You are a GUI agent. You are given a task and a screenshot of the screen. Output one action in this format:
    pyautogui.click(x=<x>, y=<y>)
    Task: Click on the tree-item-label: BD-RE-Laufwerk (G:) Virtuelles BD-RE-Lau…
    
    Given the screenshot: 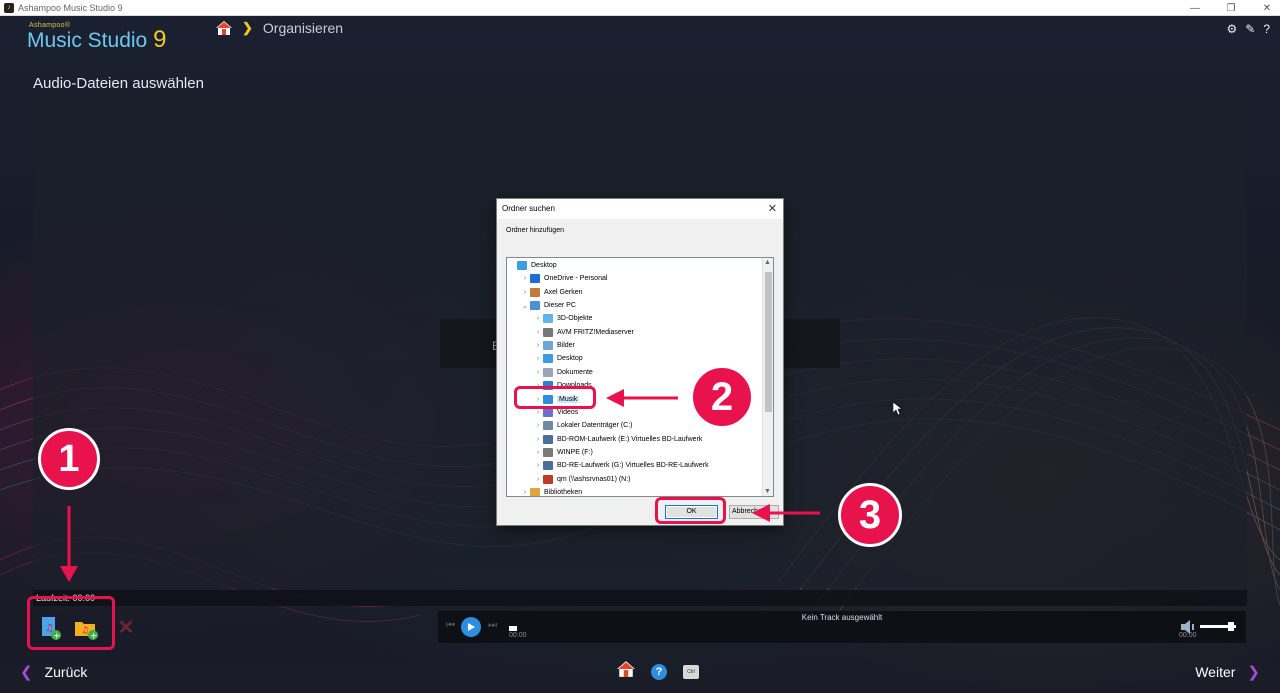 What is the action you would take?
    pyautogui.click(x=633, y=466)
    